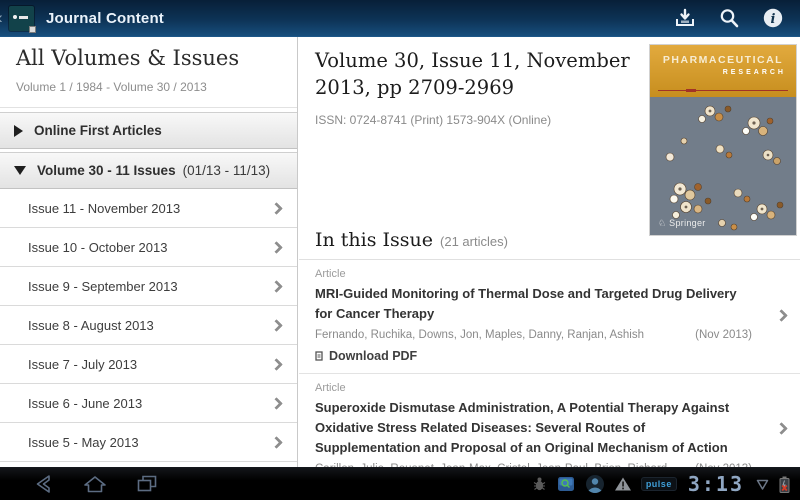 Image resolution: width=800 pixels, height=500 pixels. I want to click on download-icon, so click(685, 18).